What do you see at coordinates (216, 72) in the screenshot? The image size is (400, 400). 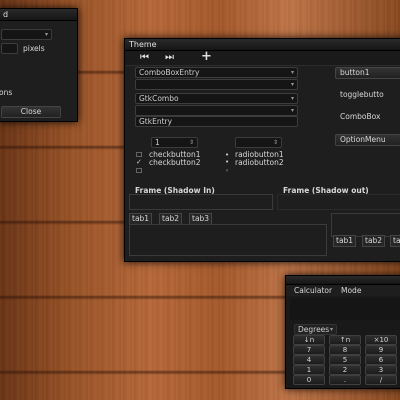 I see `combo-box-entry: ComboBoxEntry ▾` at bounding box center [216, 72].